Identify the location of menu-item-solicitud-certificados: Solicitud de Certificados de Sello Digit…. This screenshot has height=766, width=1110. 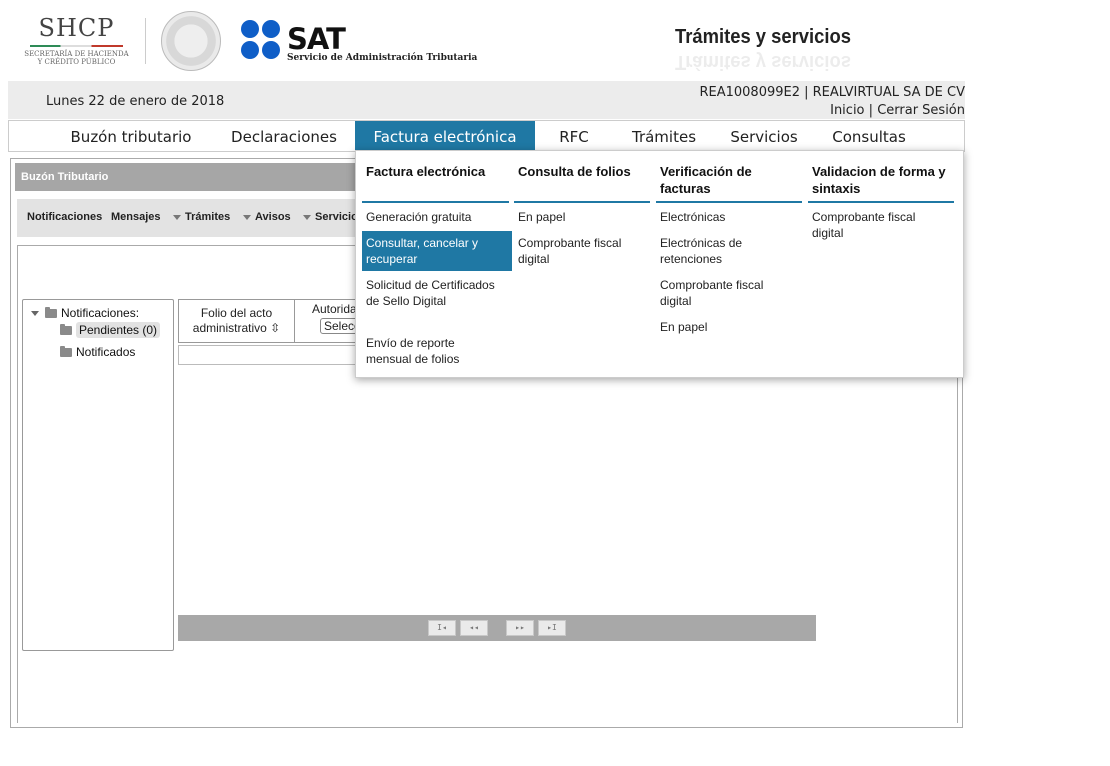
(435, 293).